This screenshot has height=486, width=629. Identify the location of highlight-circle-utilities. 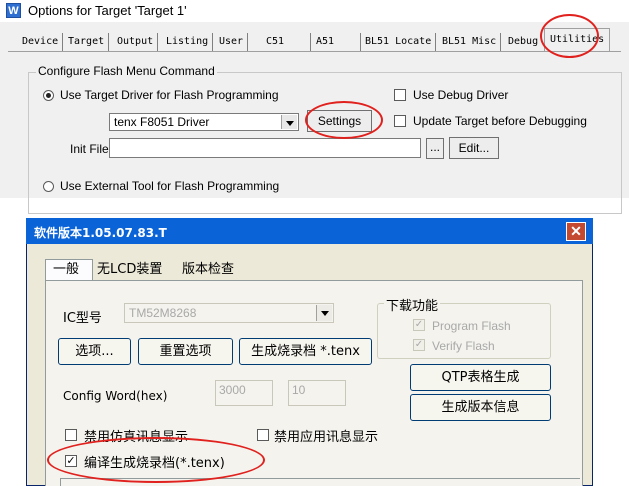
(569, 36).